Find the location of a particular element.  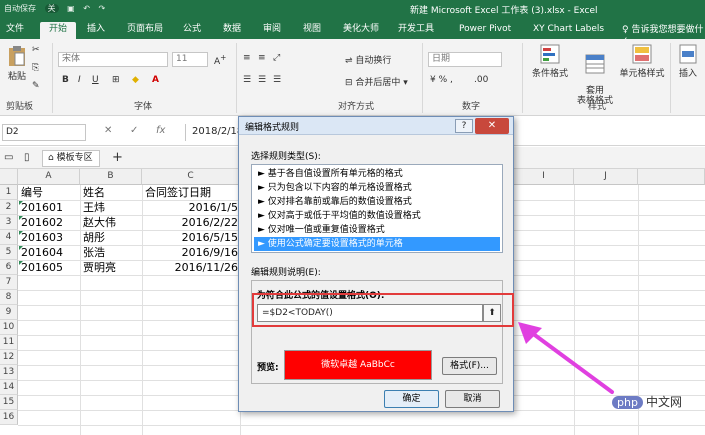

close-button: ✕ is located at coordinates (492, 126).